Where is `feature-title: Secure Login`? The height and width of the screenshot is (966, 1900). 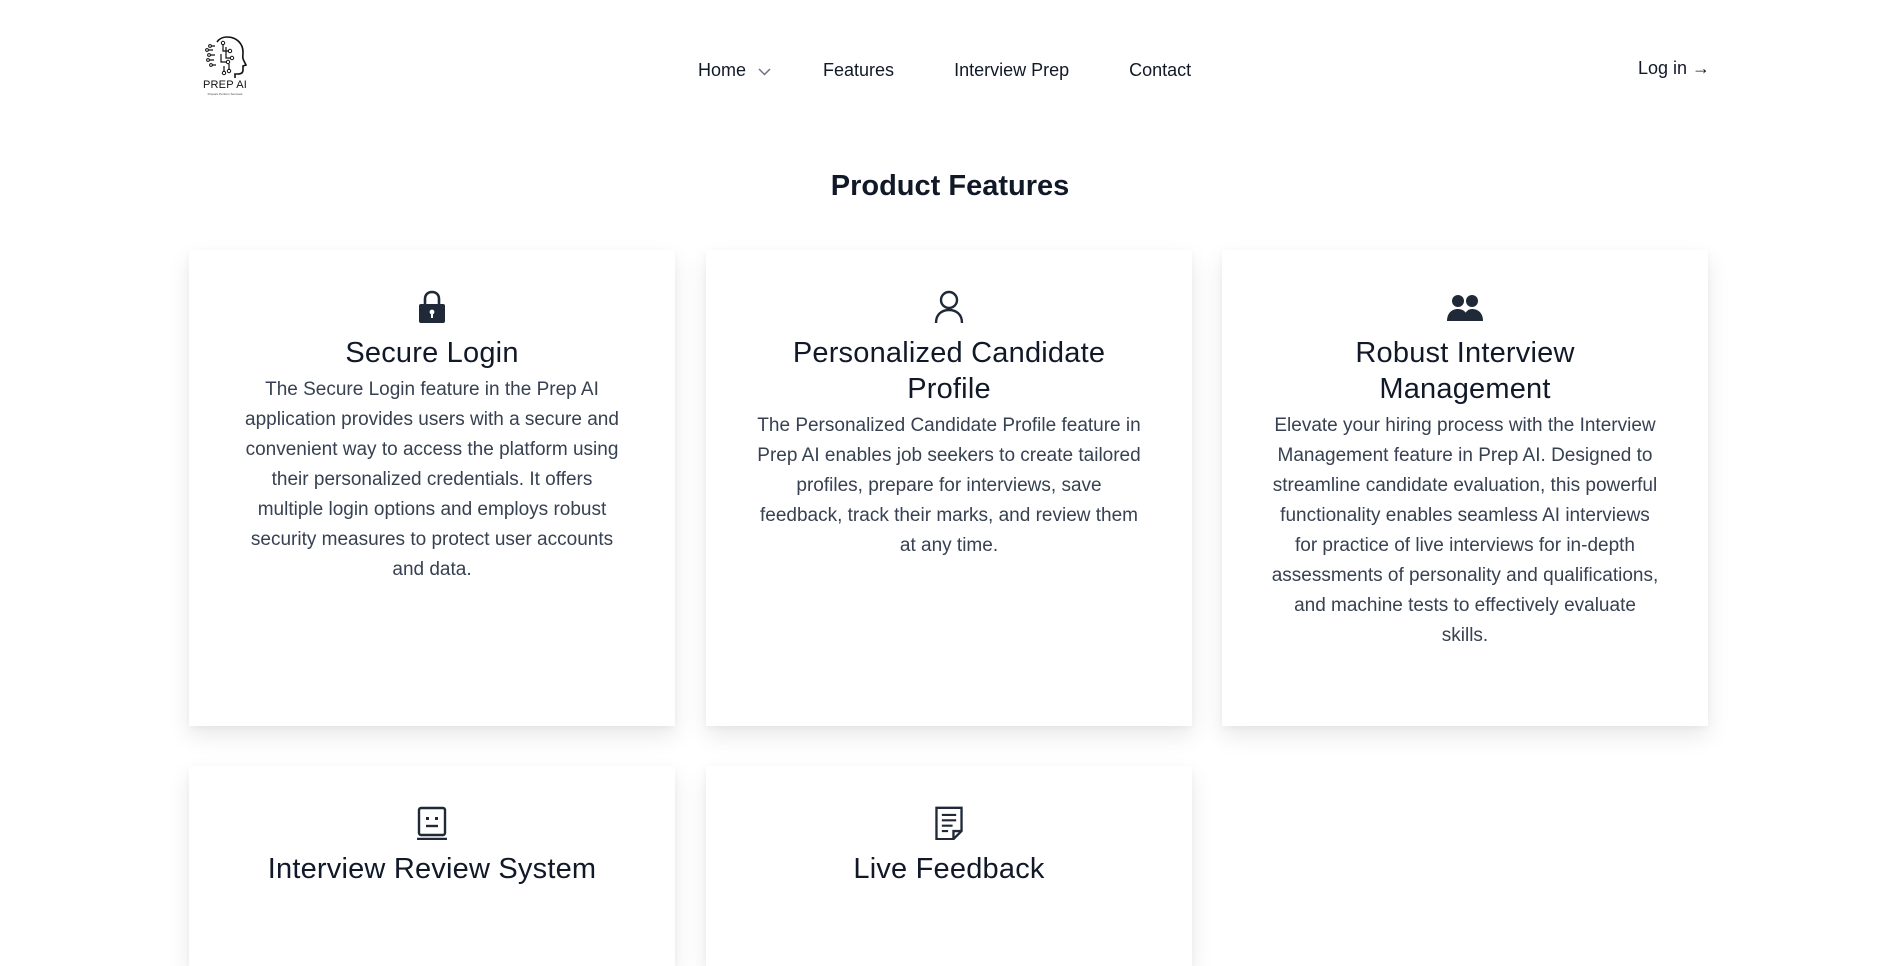 feature-title: Secure Login is located at coordinates (432, 353).